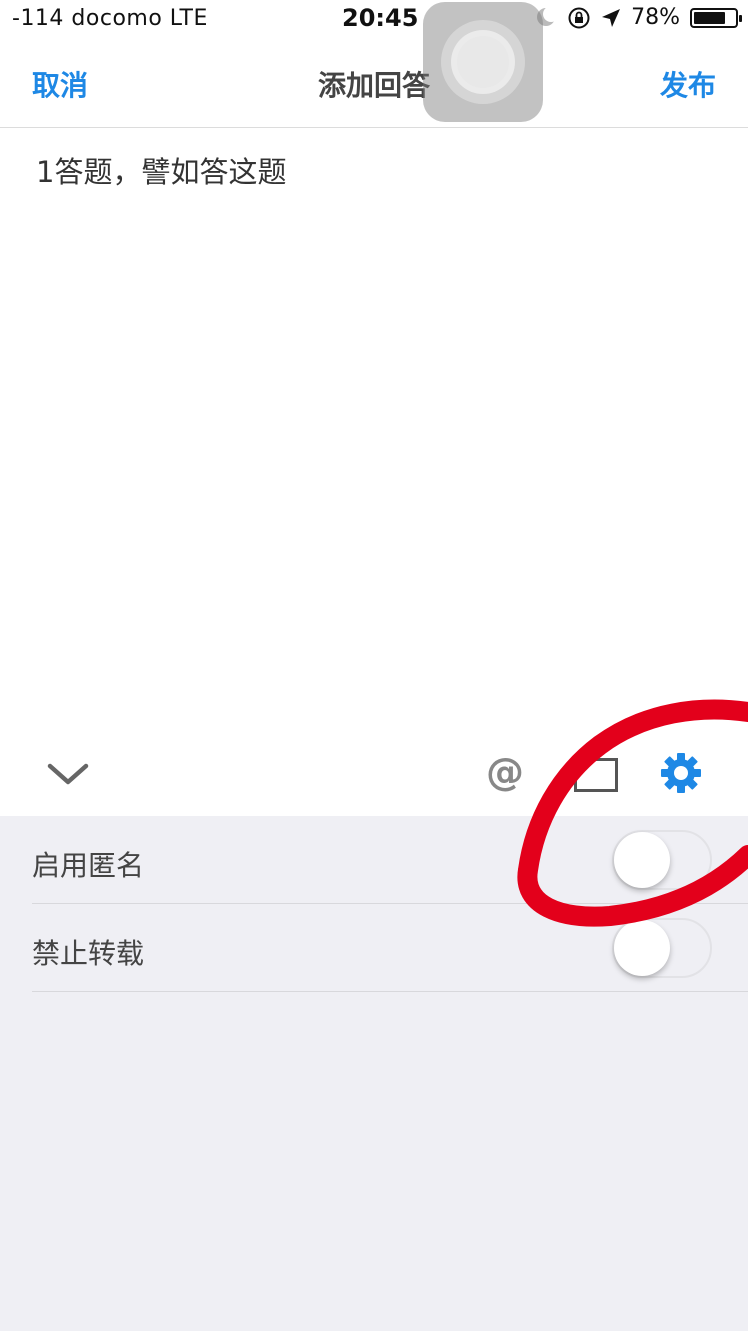 The width and height of the screenshot is (748, 1331). I want to click on editor-toolbar: @, so click(374, 776).